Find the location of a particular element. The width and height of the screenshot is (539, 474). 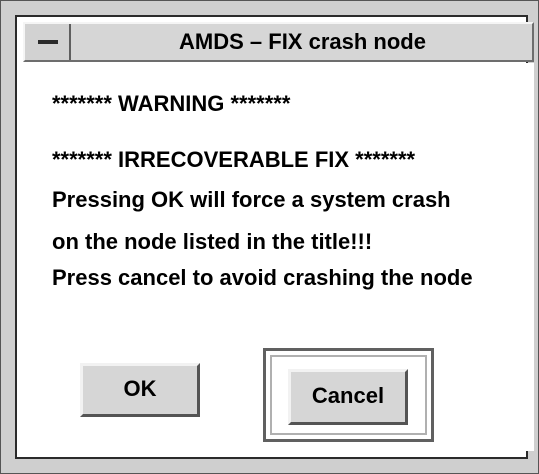

window-menu-button is located at coordinates (48, 42).